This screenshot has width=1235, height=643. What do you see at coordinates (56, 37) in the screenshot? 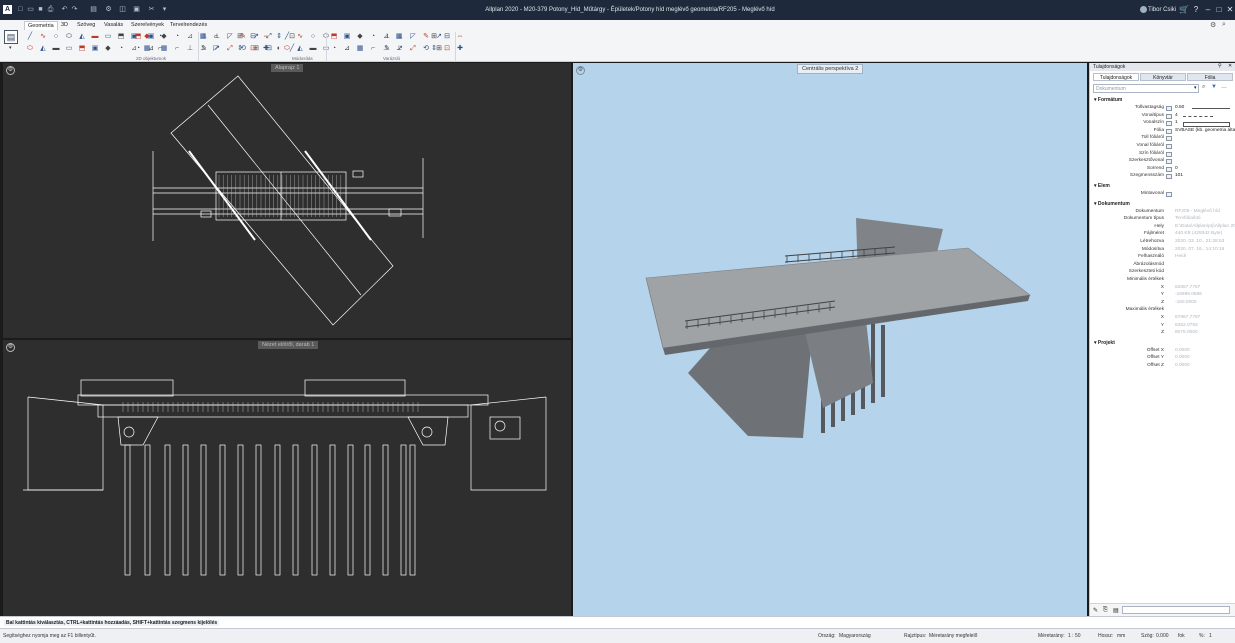
I see `circle-tool-icon: ○` at bounding box center [56, 37].